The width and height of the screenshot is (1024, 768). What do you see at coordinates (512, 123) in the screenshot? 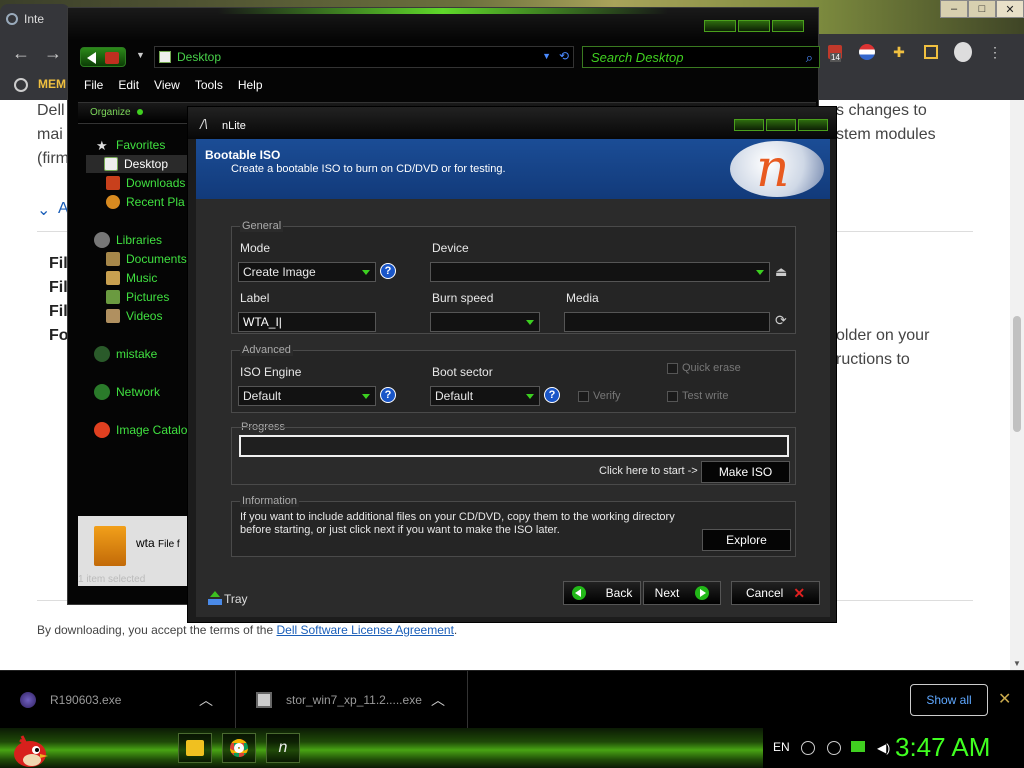
I see `nlite-titlebar: /\ nLite` at bounding box center [512, 123].